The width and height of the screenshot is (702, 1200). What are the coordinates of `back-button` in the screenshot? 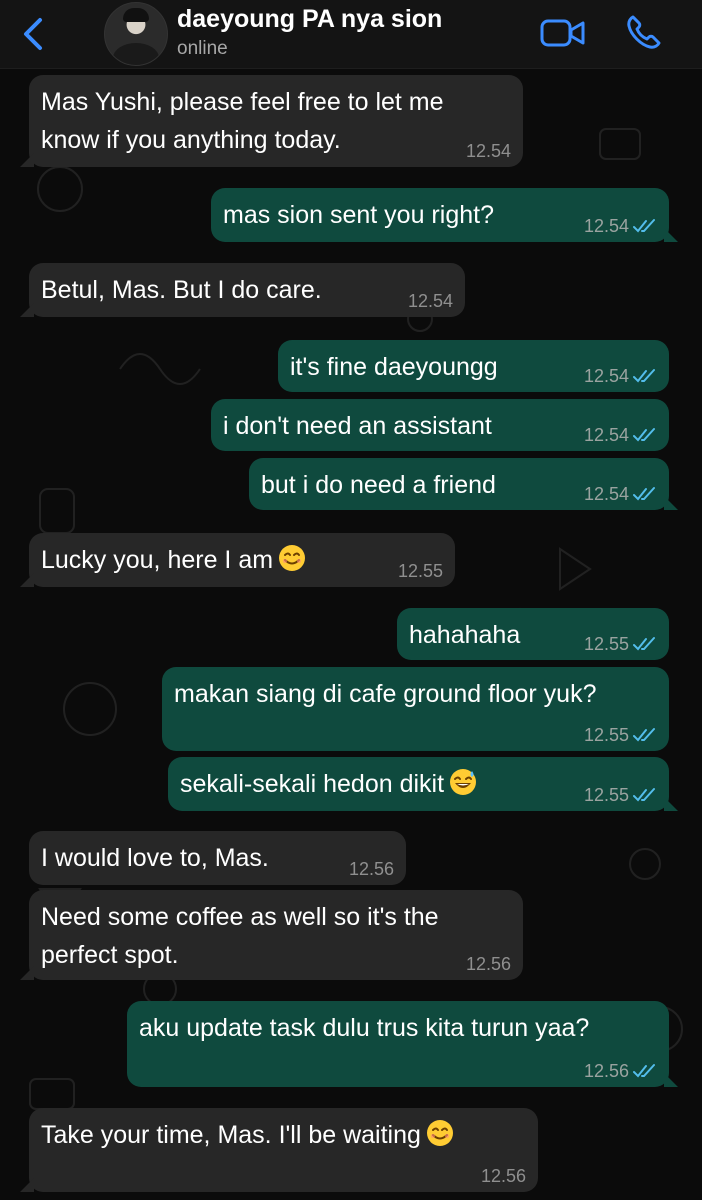 It's located at (33, 34).